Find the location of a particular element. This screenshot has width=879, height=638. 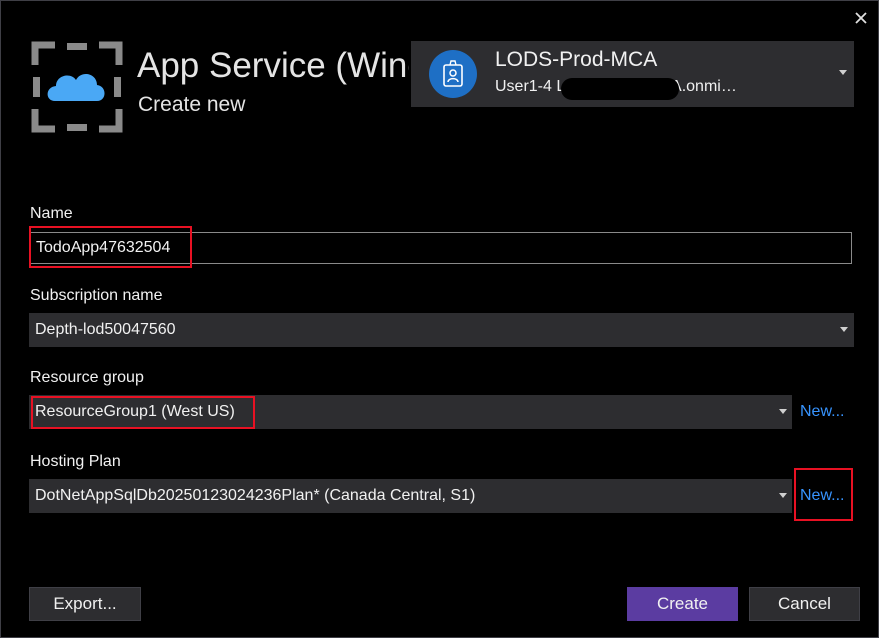

avatar is located at coordinates (453, 74).